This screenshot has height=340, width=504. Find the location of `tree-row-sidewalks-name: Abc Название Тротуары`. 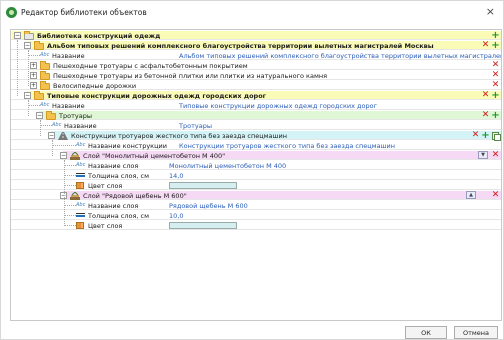

tree-row-sidewalks-name: Abc Название Тротуары is located at coordinates (256, 125).